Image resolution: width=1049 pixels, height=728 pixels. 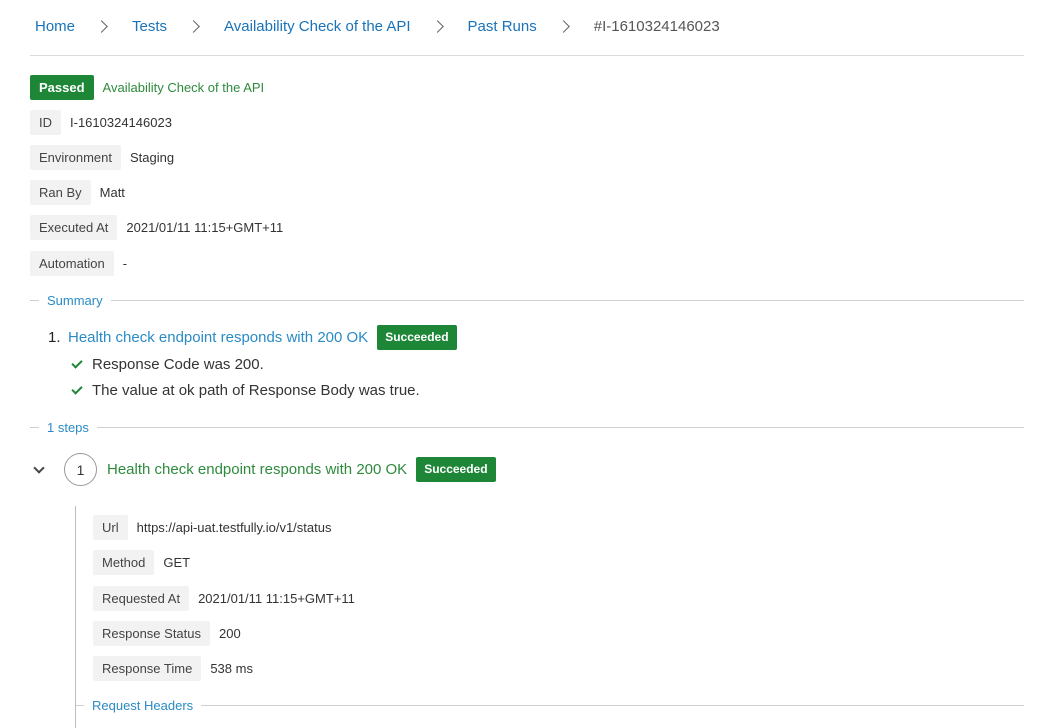 I want to click on breadcrumb-test-name: Availability Check of the API, so click(x=317, y=26).